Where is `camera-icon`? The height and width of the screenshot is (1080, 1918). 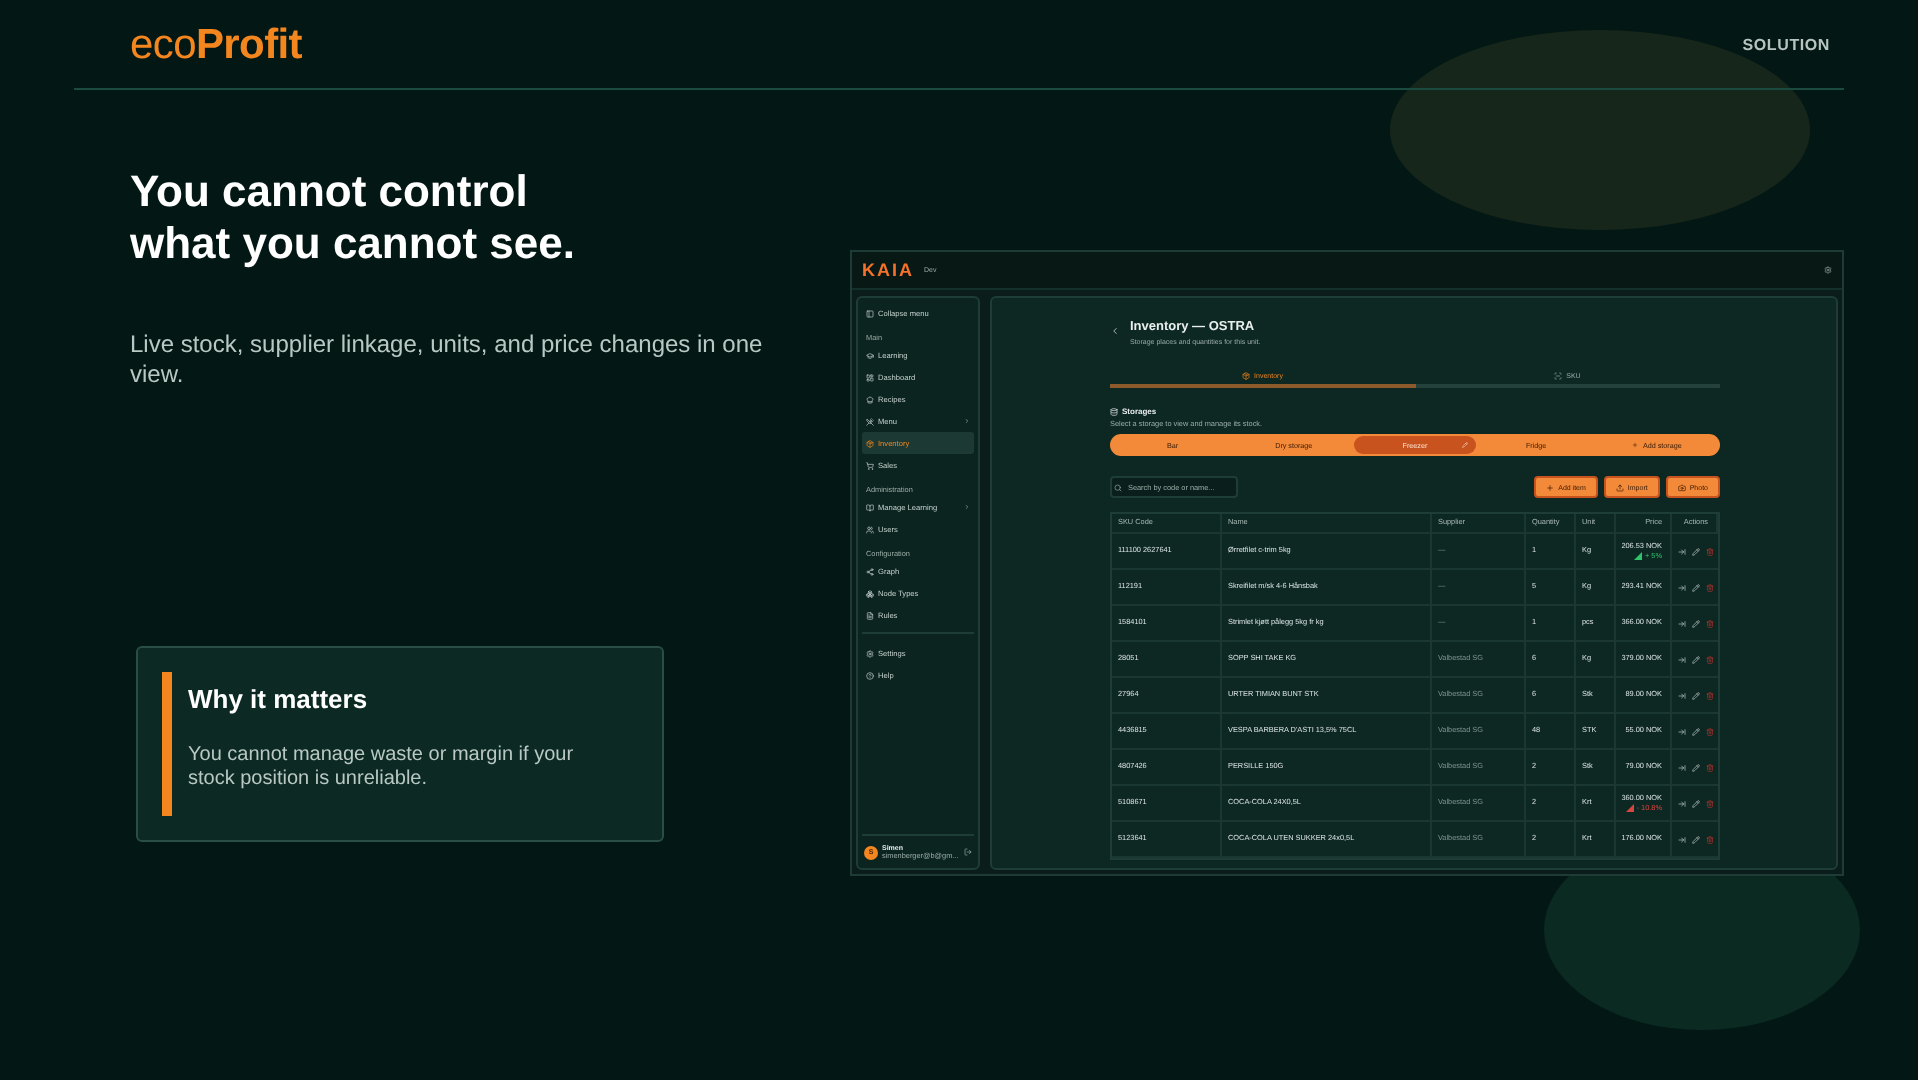
camera-icon is located at coordinates (1681, 487).